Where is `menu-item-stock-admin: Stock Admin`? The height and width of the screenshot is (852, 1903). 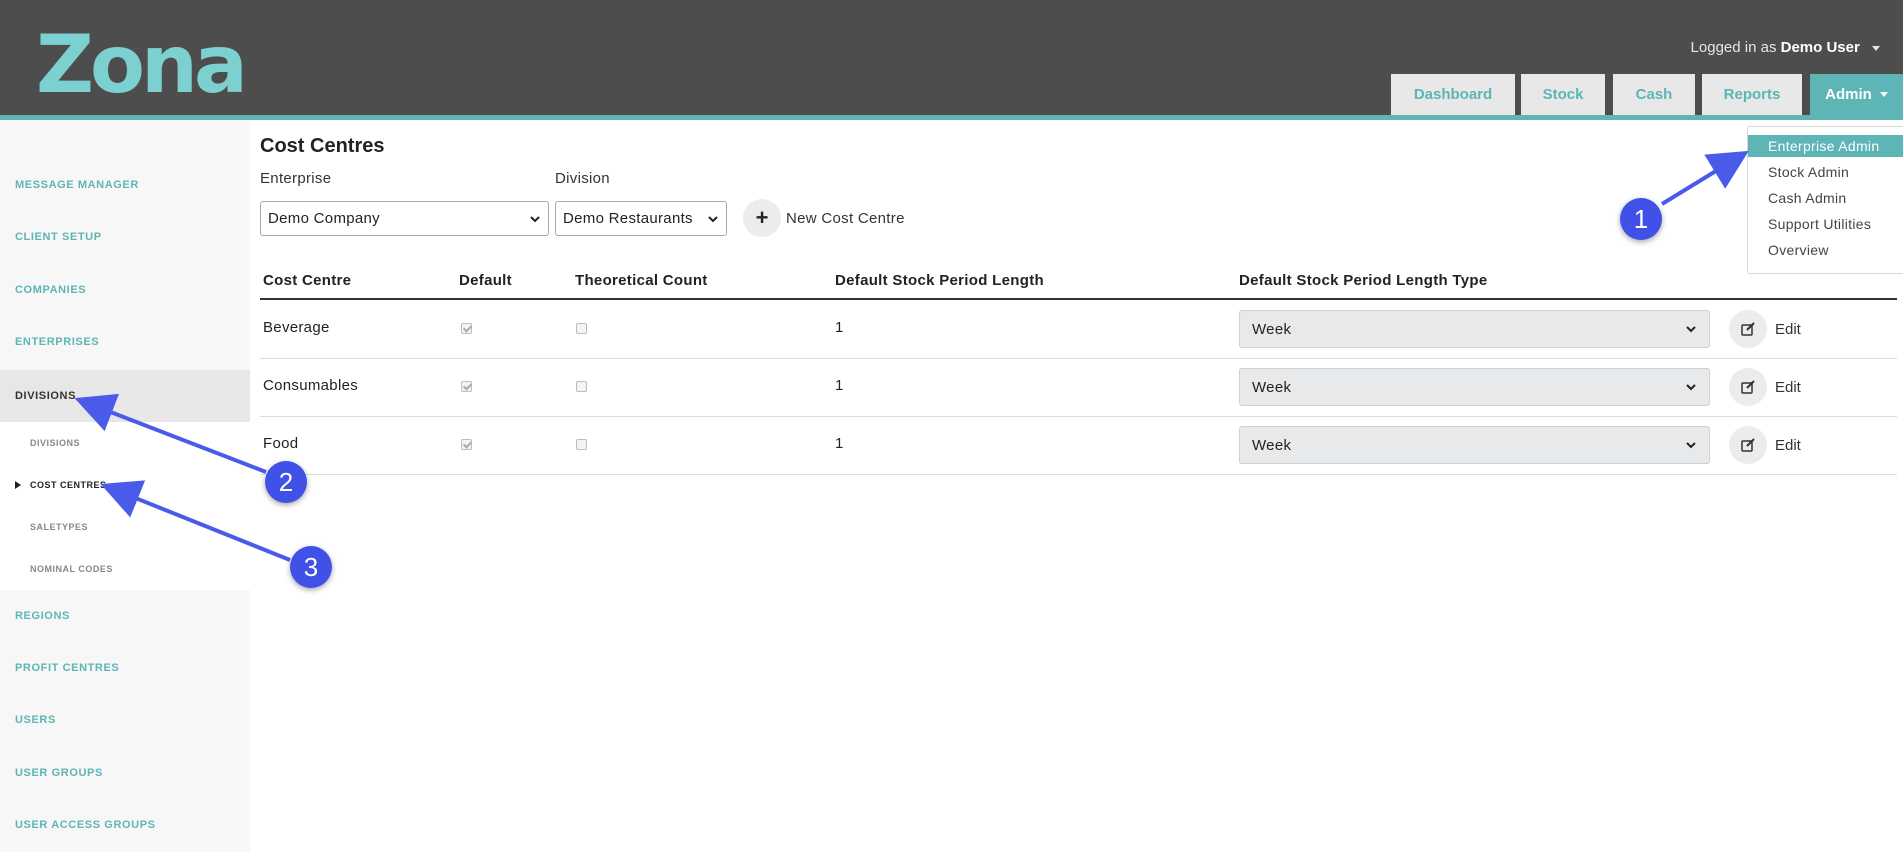 menu-item-stock-admin: Stock Admin is located at coordinates (1825, 172).